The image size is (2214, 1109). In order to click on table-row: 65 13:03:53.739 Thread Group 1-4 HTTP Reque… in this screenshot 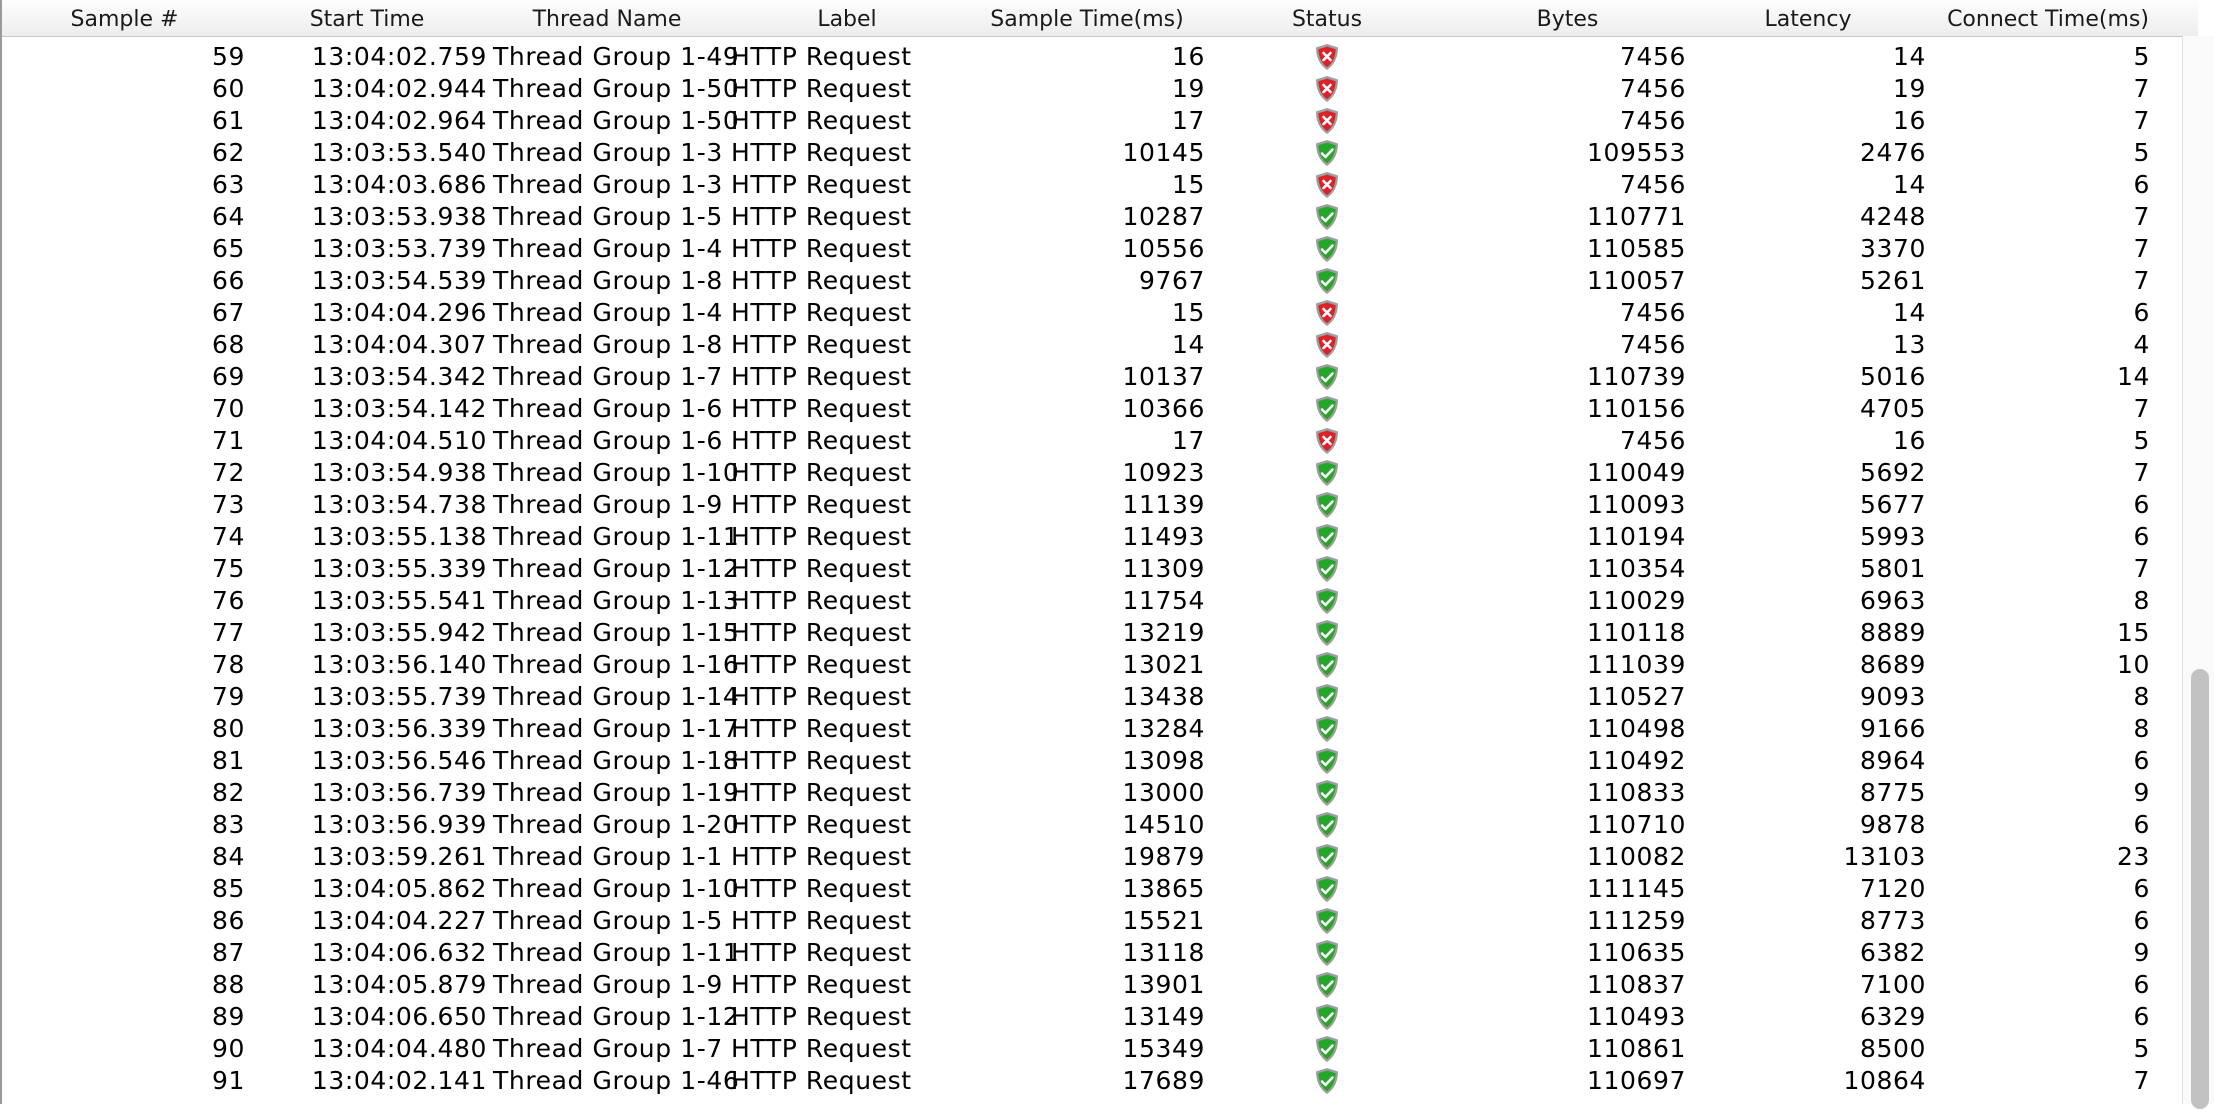, I will do `click(1092, 249)`.